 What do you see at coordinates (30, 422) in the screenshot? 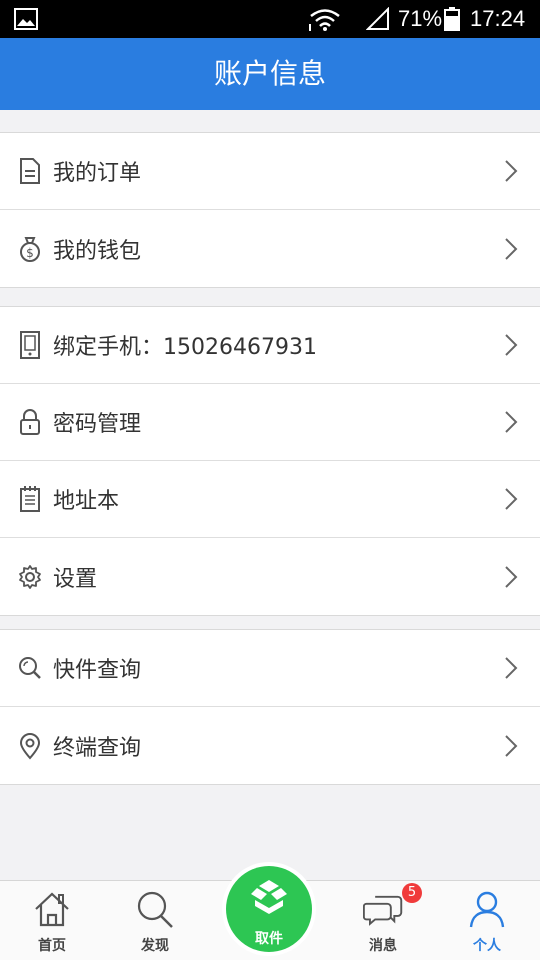
I see `lock-icon` at bounding box center [30, 422].